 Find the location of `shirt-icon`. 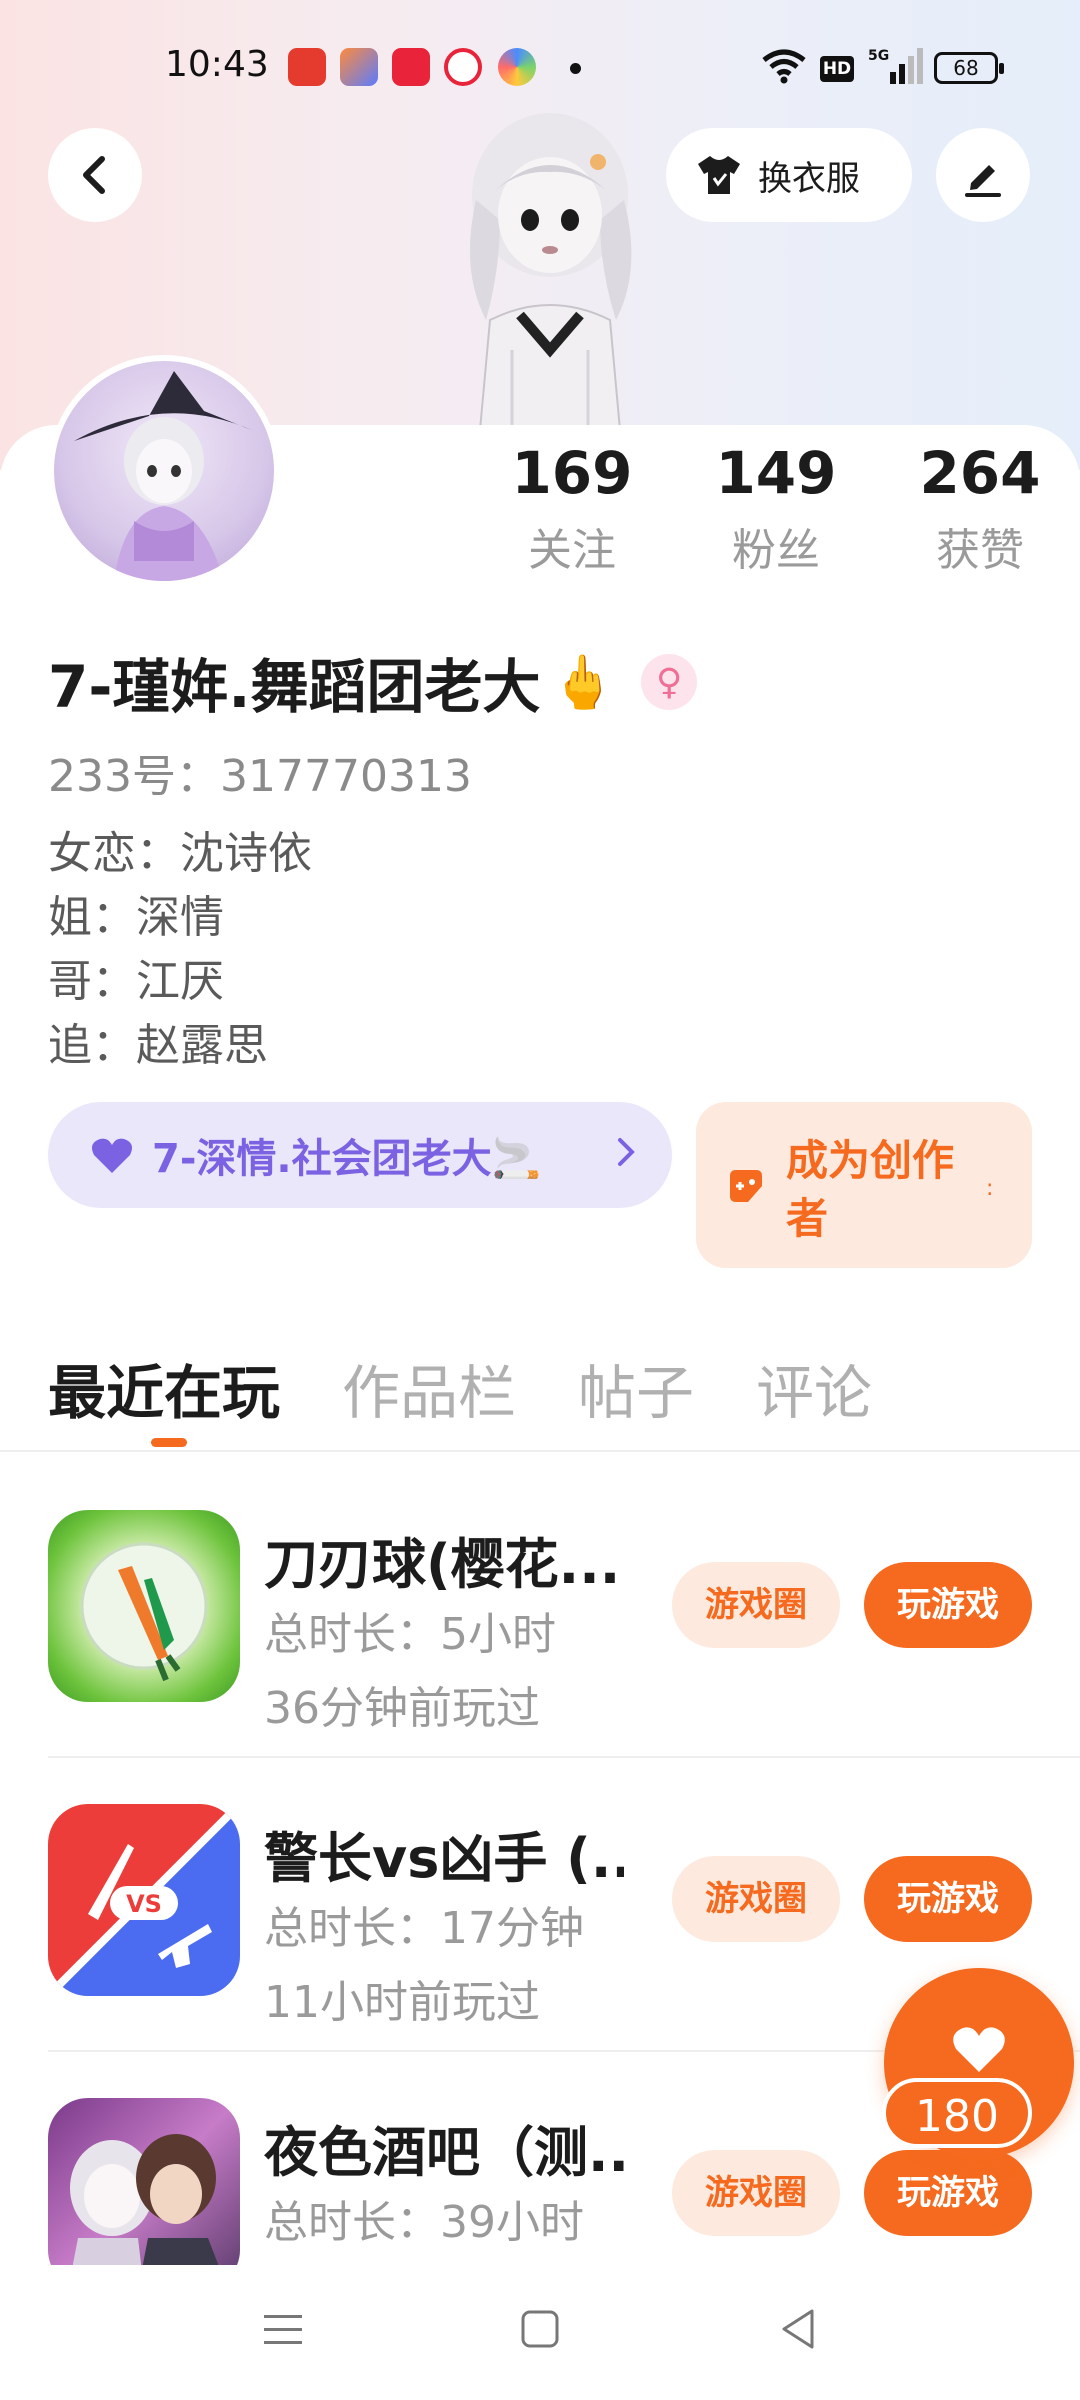

shirt-icon is located at coordinates (719, 175).